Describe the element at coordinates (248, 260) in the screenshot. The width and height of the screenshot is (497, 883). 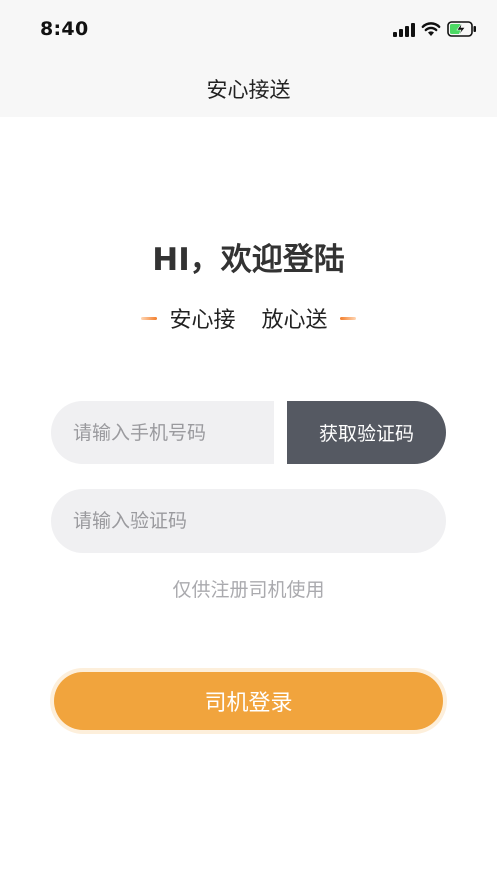
I see `welcome-heading: HI，欢迎登陆` at that location.